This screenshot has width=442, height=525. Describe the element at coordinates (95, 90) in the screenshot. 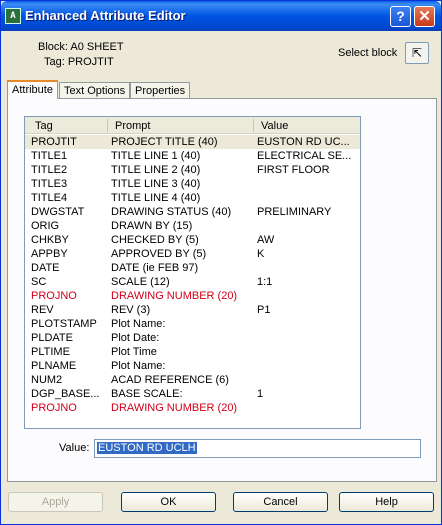

I see `tab-text-options: Text Options` at that location.